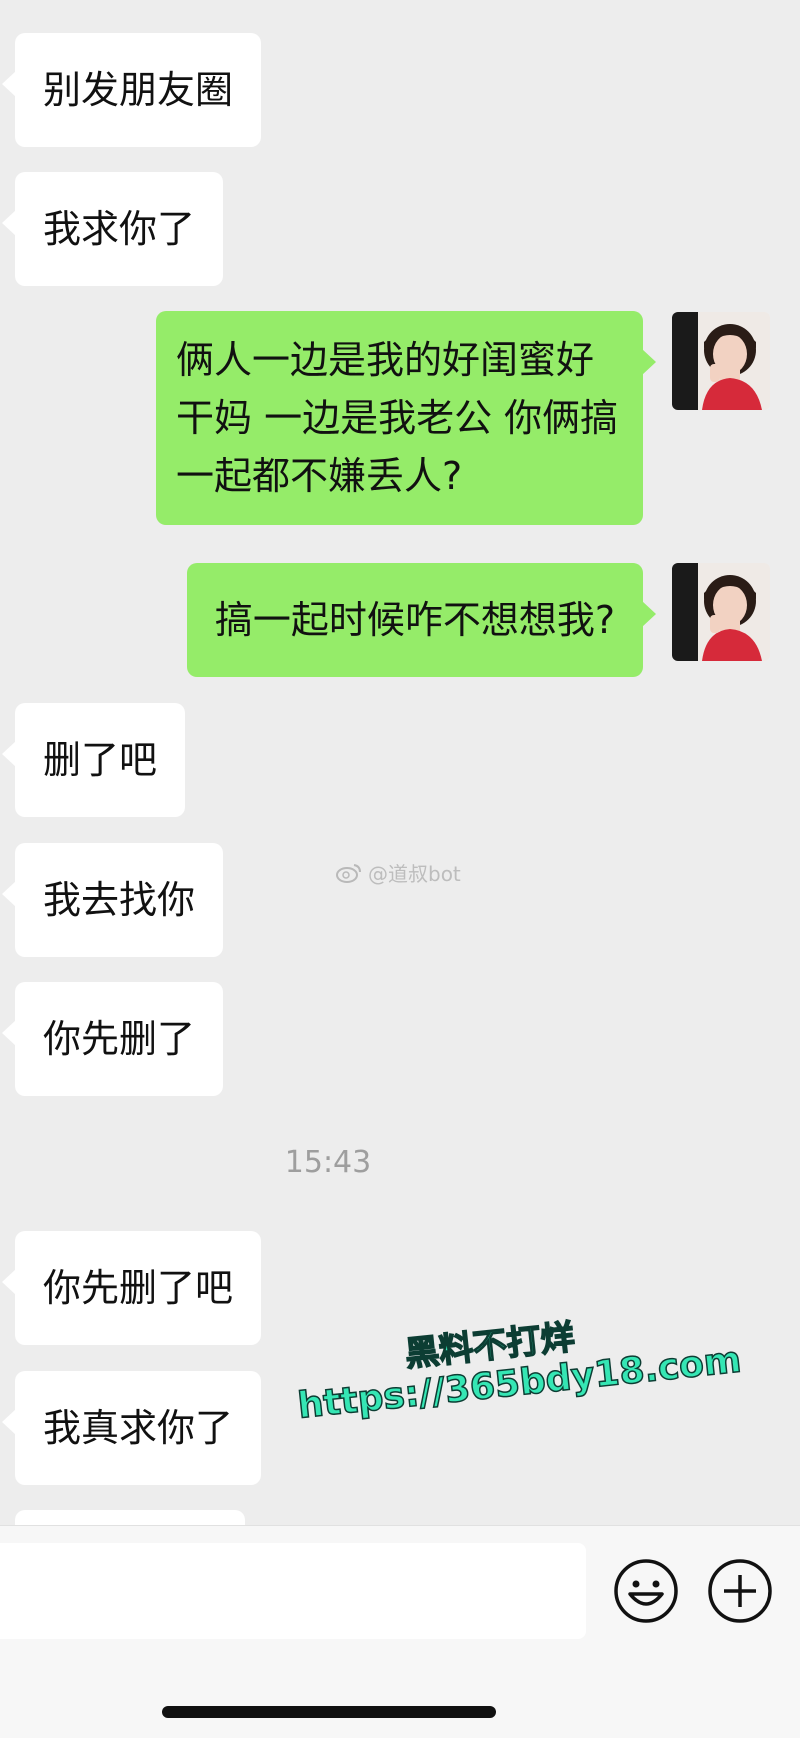 This screenshot has width=800, height=1738. I want to click on incoming-message-bubble: 我去找你, so click(112, 900).